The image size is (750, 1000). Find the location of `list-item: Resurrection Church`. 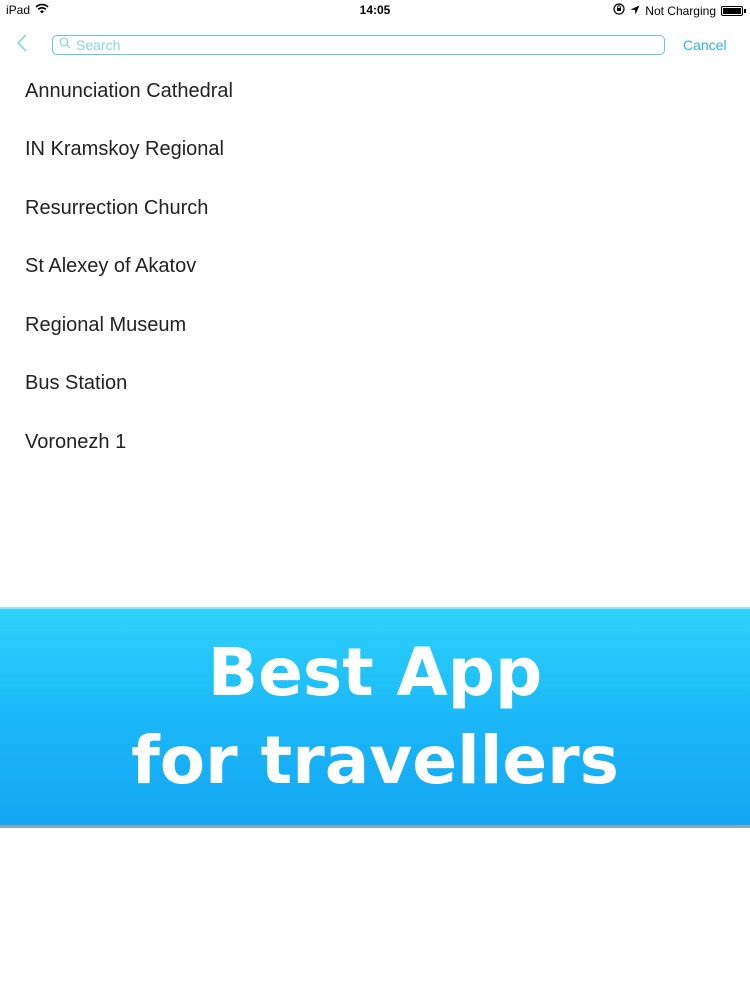

list-item: Resurrection Church is located at coordinates (375, 208).